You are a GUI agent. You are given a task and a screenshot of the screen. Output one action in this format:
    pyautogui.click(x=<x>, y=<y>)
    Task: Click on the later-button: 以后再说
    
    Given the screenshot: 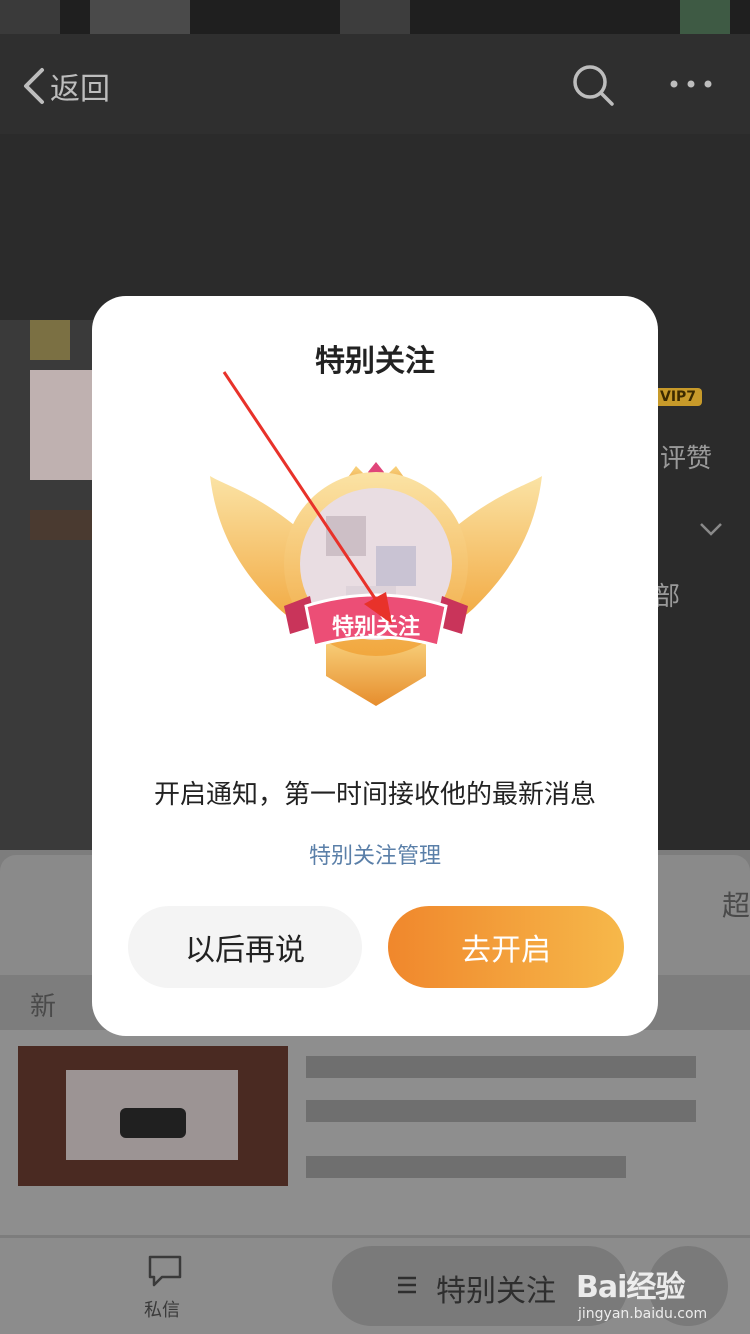 What is the action you would take?
    pyautogui.click(x=245, y=947)
    